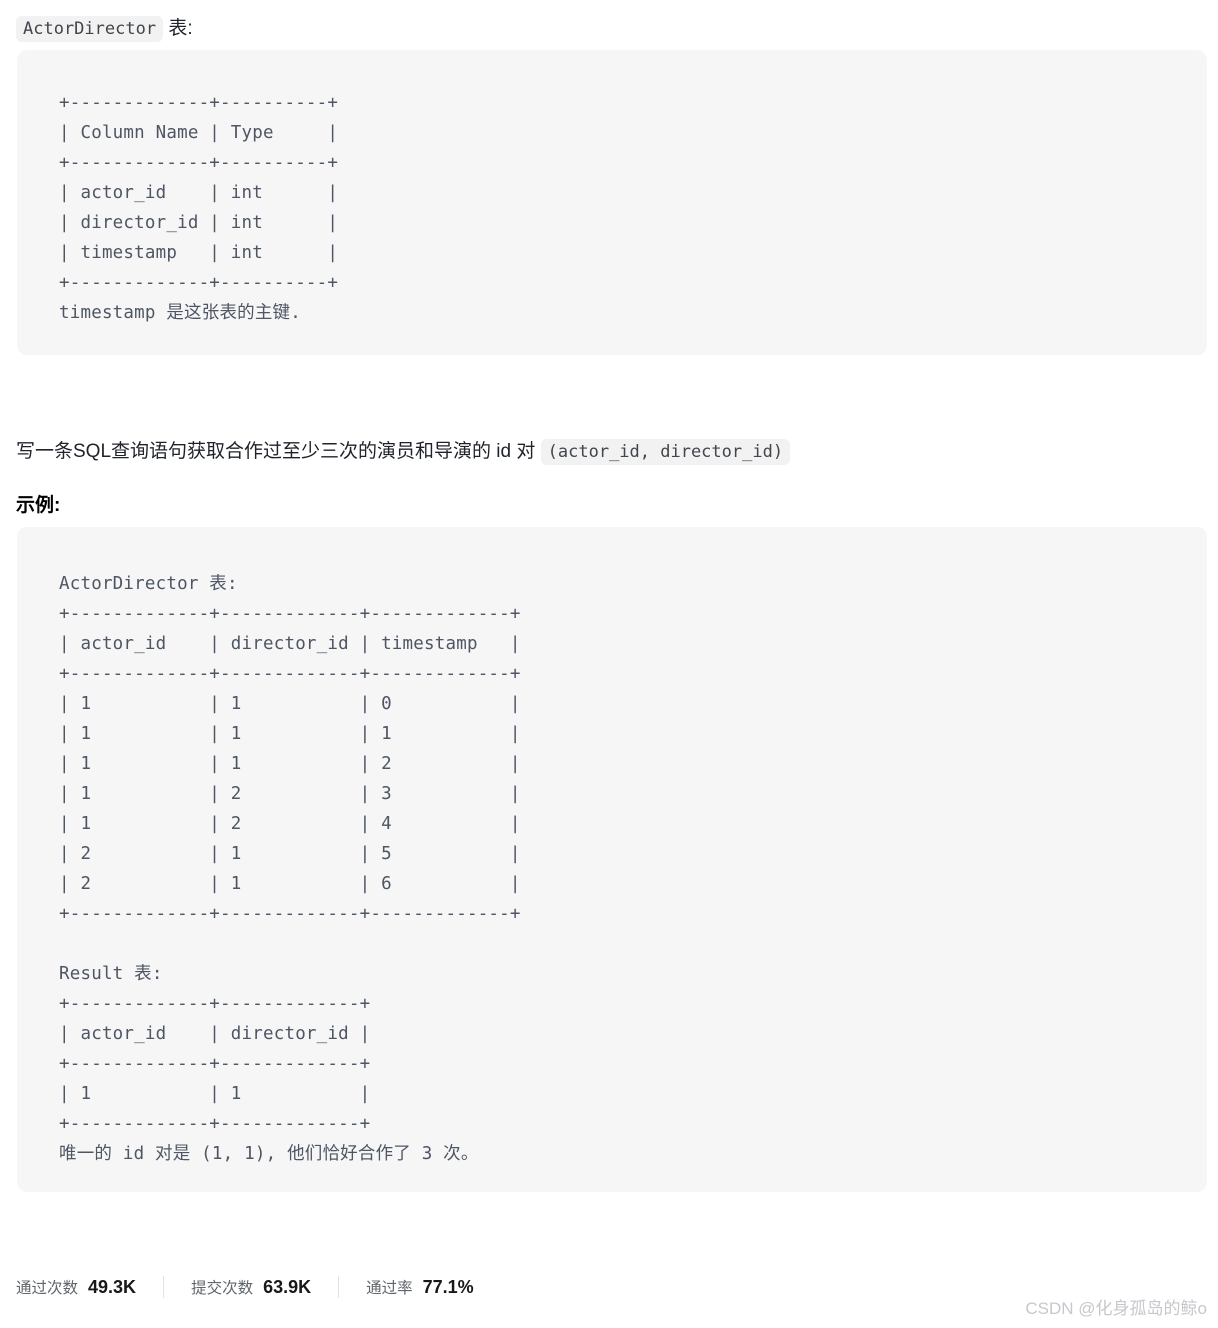  I want to click on stat-submissions: 提交次数 63.9K, so click(251, 1287).